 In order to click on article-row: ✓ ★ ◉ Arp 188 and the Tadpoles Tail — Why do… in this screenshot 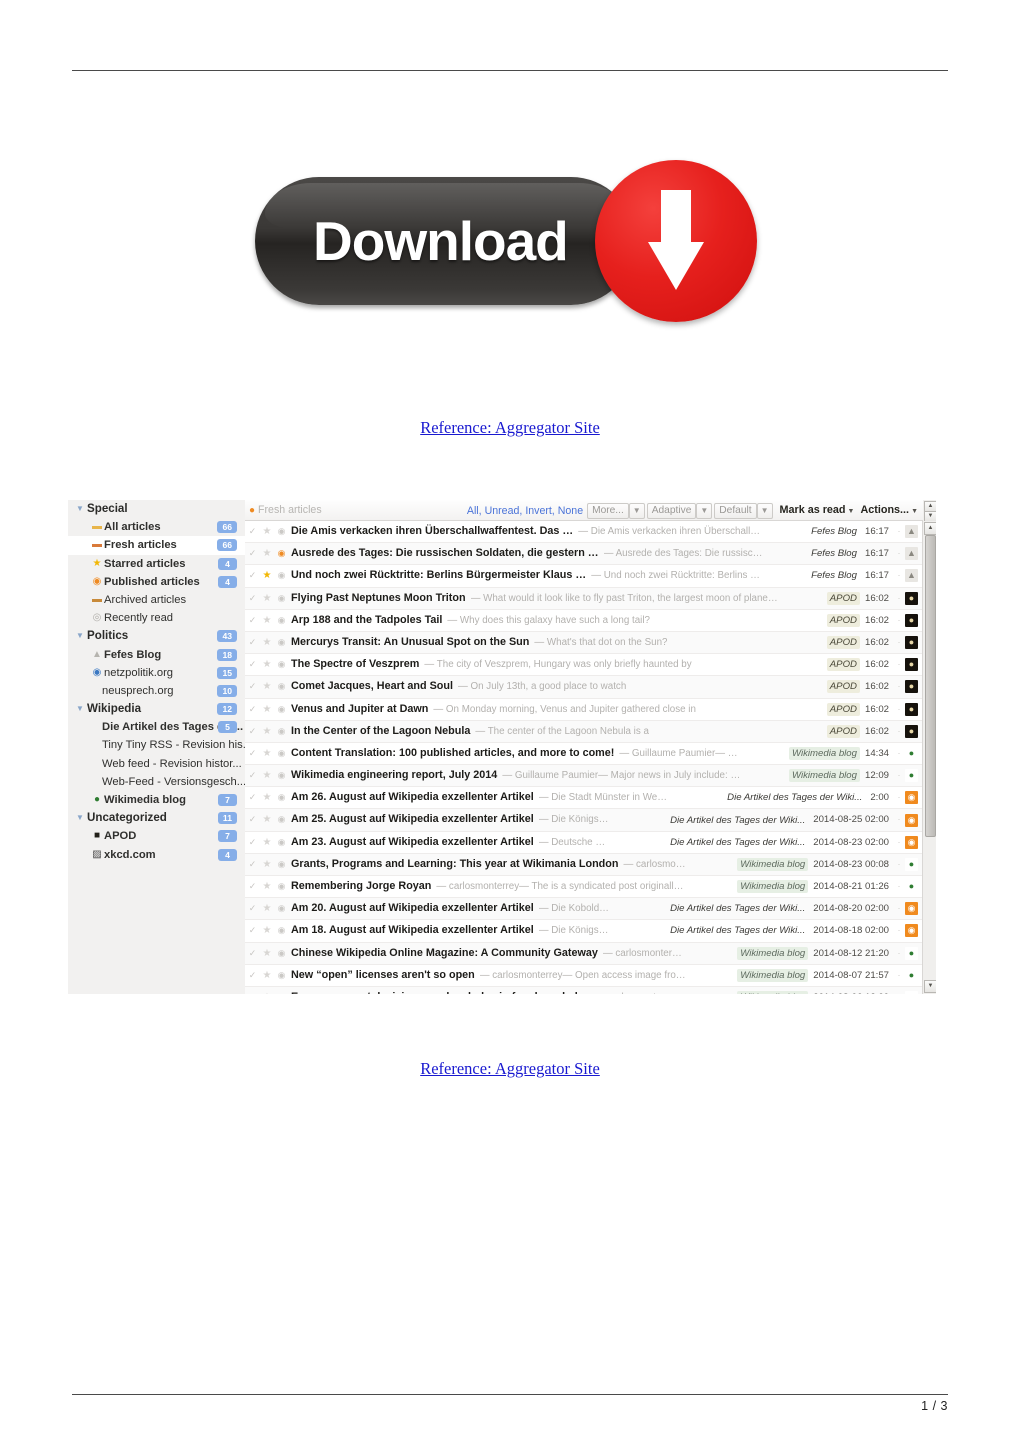, I will do `click(583, 621)`.